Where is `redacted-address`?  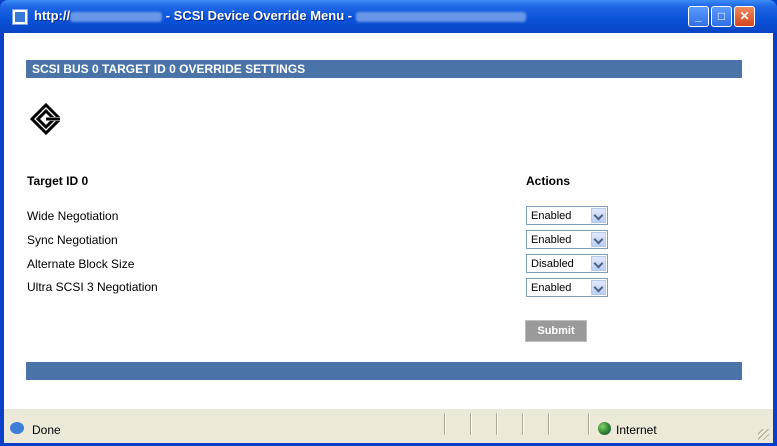 redacted-address is located at coordinates (116, 16).